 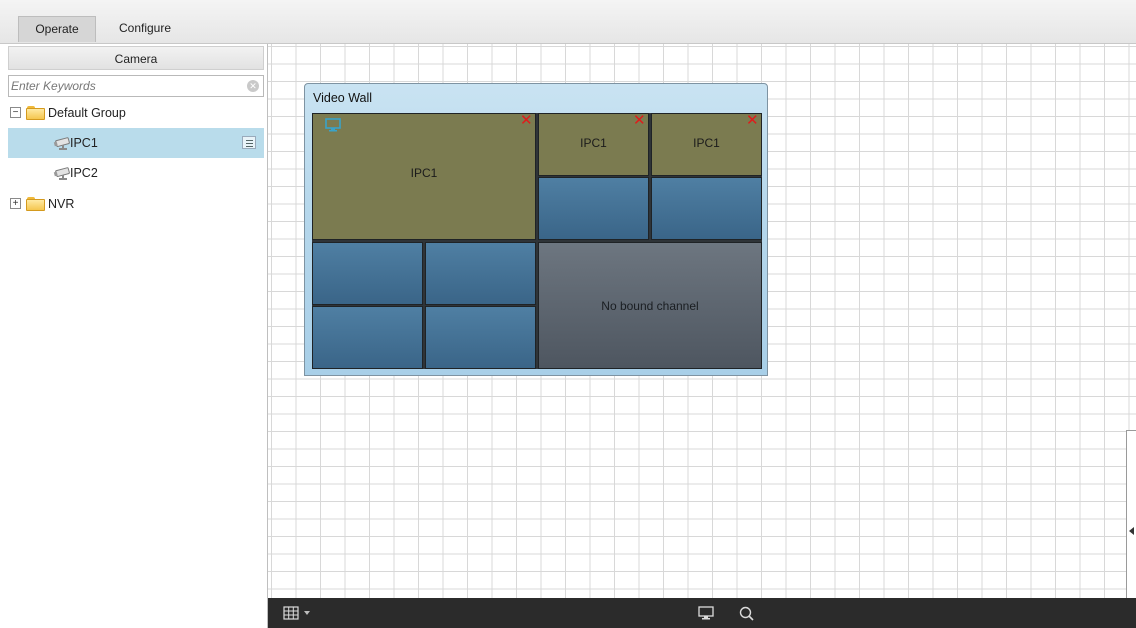 What do you see at coordinates (127, 86) in the screenshot?
I see `search-input` at bounding box center [127, 86].